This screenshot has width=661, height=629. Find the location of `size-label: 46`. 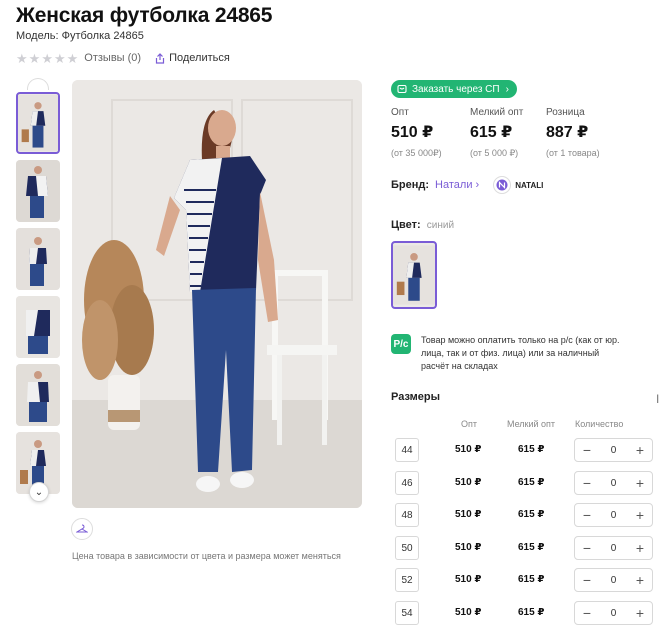

size-label: 46 is located at coordinates (407, 483).